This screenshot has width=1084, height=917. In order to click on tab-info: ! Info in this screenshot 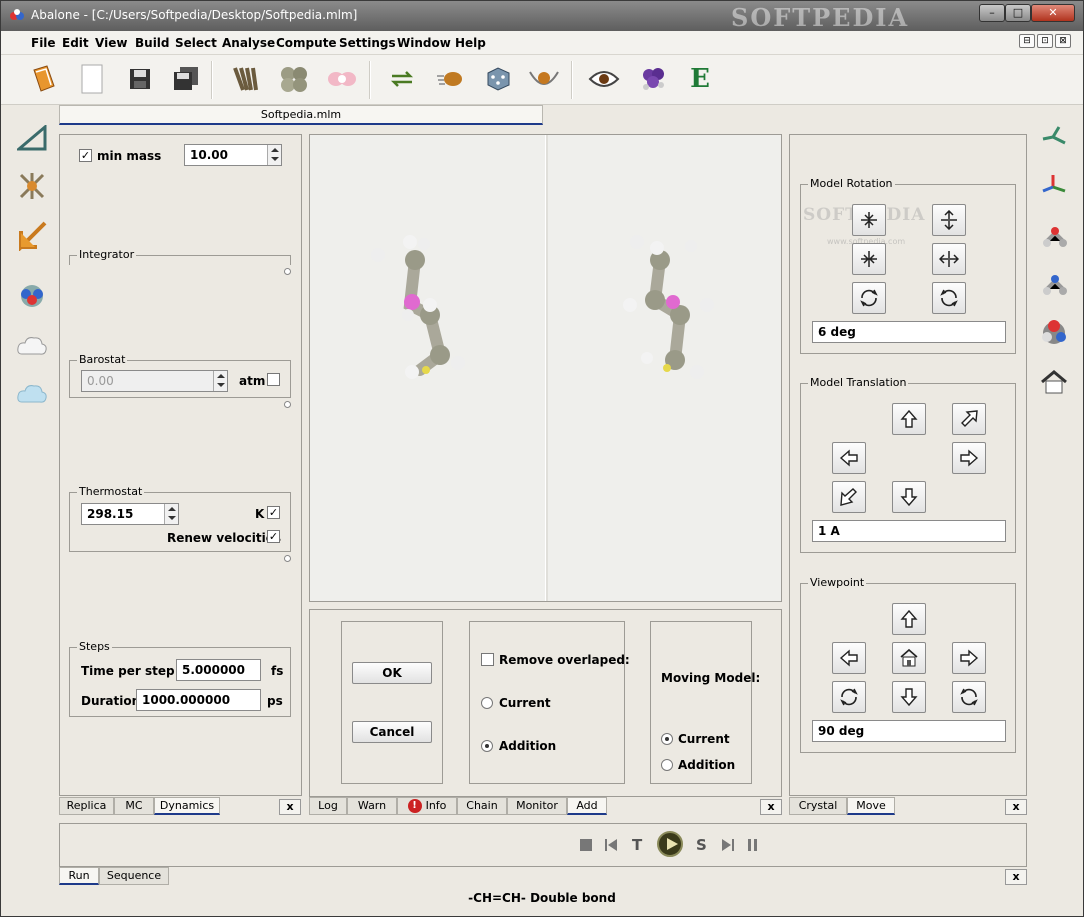, I will do `click(427, 806)`.